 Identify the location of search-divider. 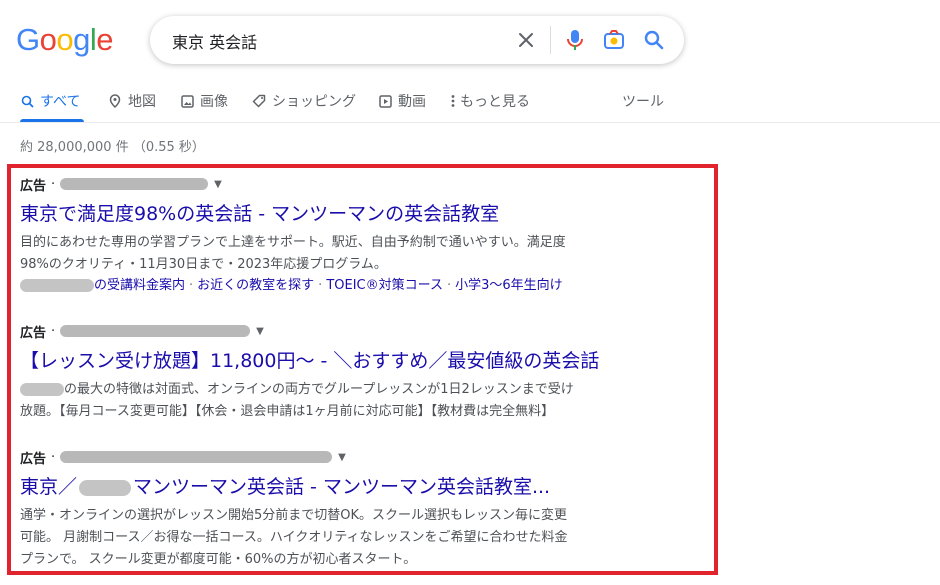
(550, 40).